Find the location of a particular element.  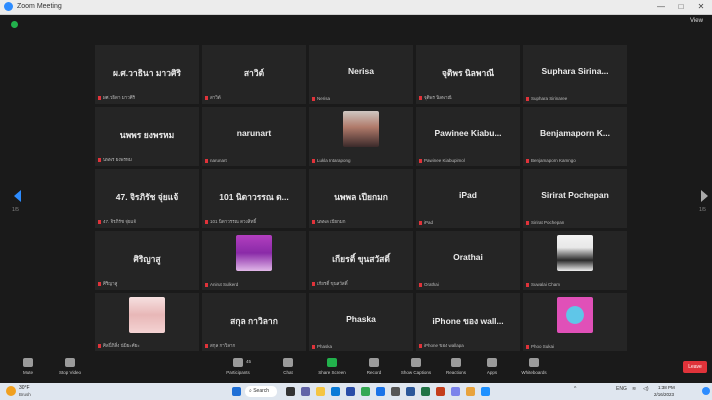

participant-tile: Nerisa Nerisa is located at coordinates (361, 74).